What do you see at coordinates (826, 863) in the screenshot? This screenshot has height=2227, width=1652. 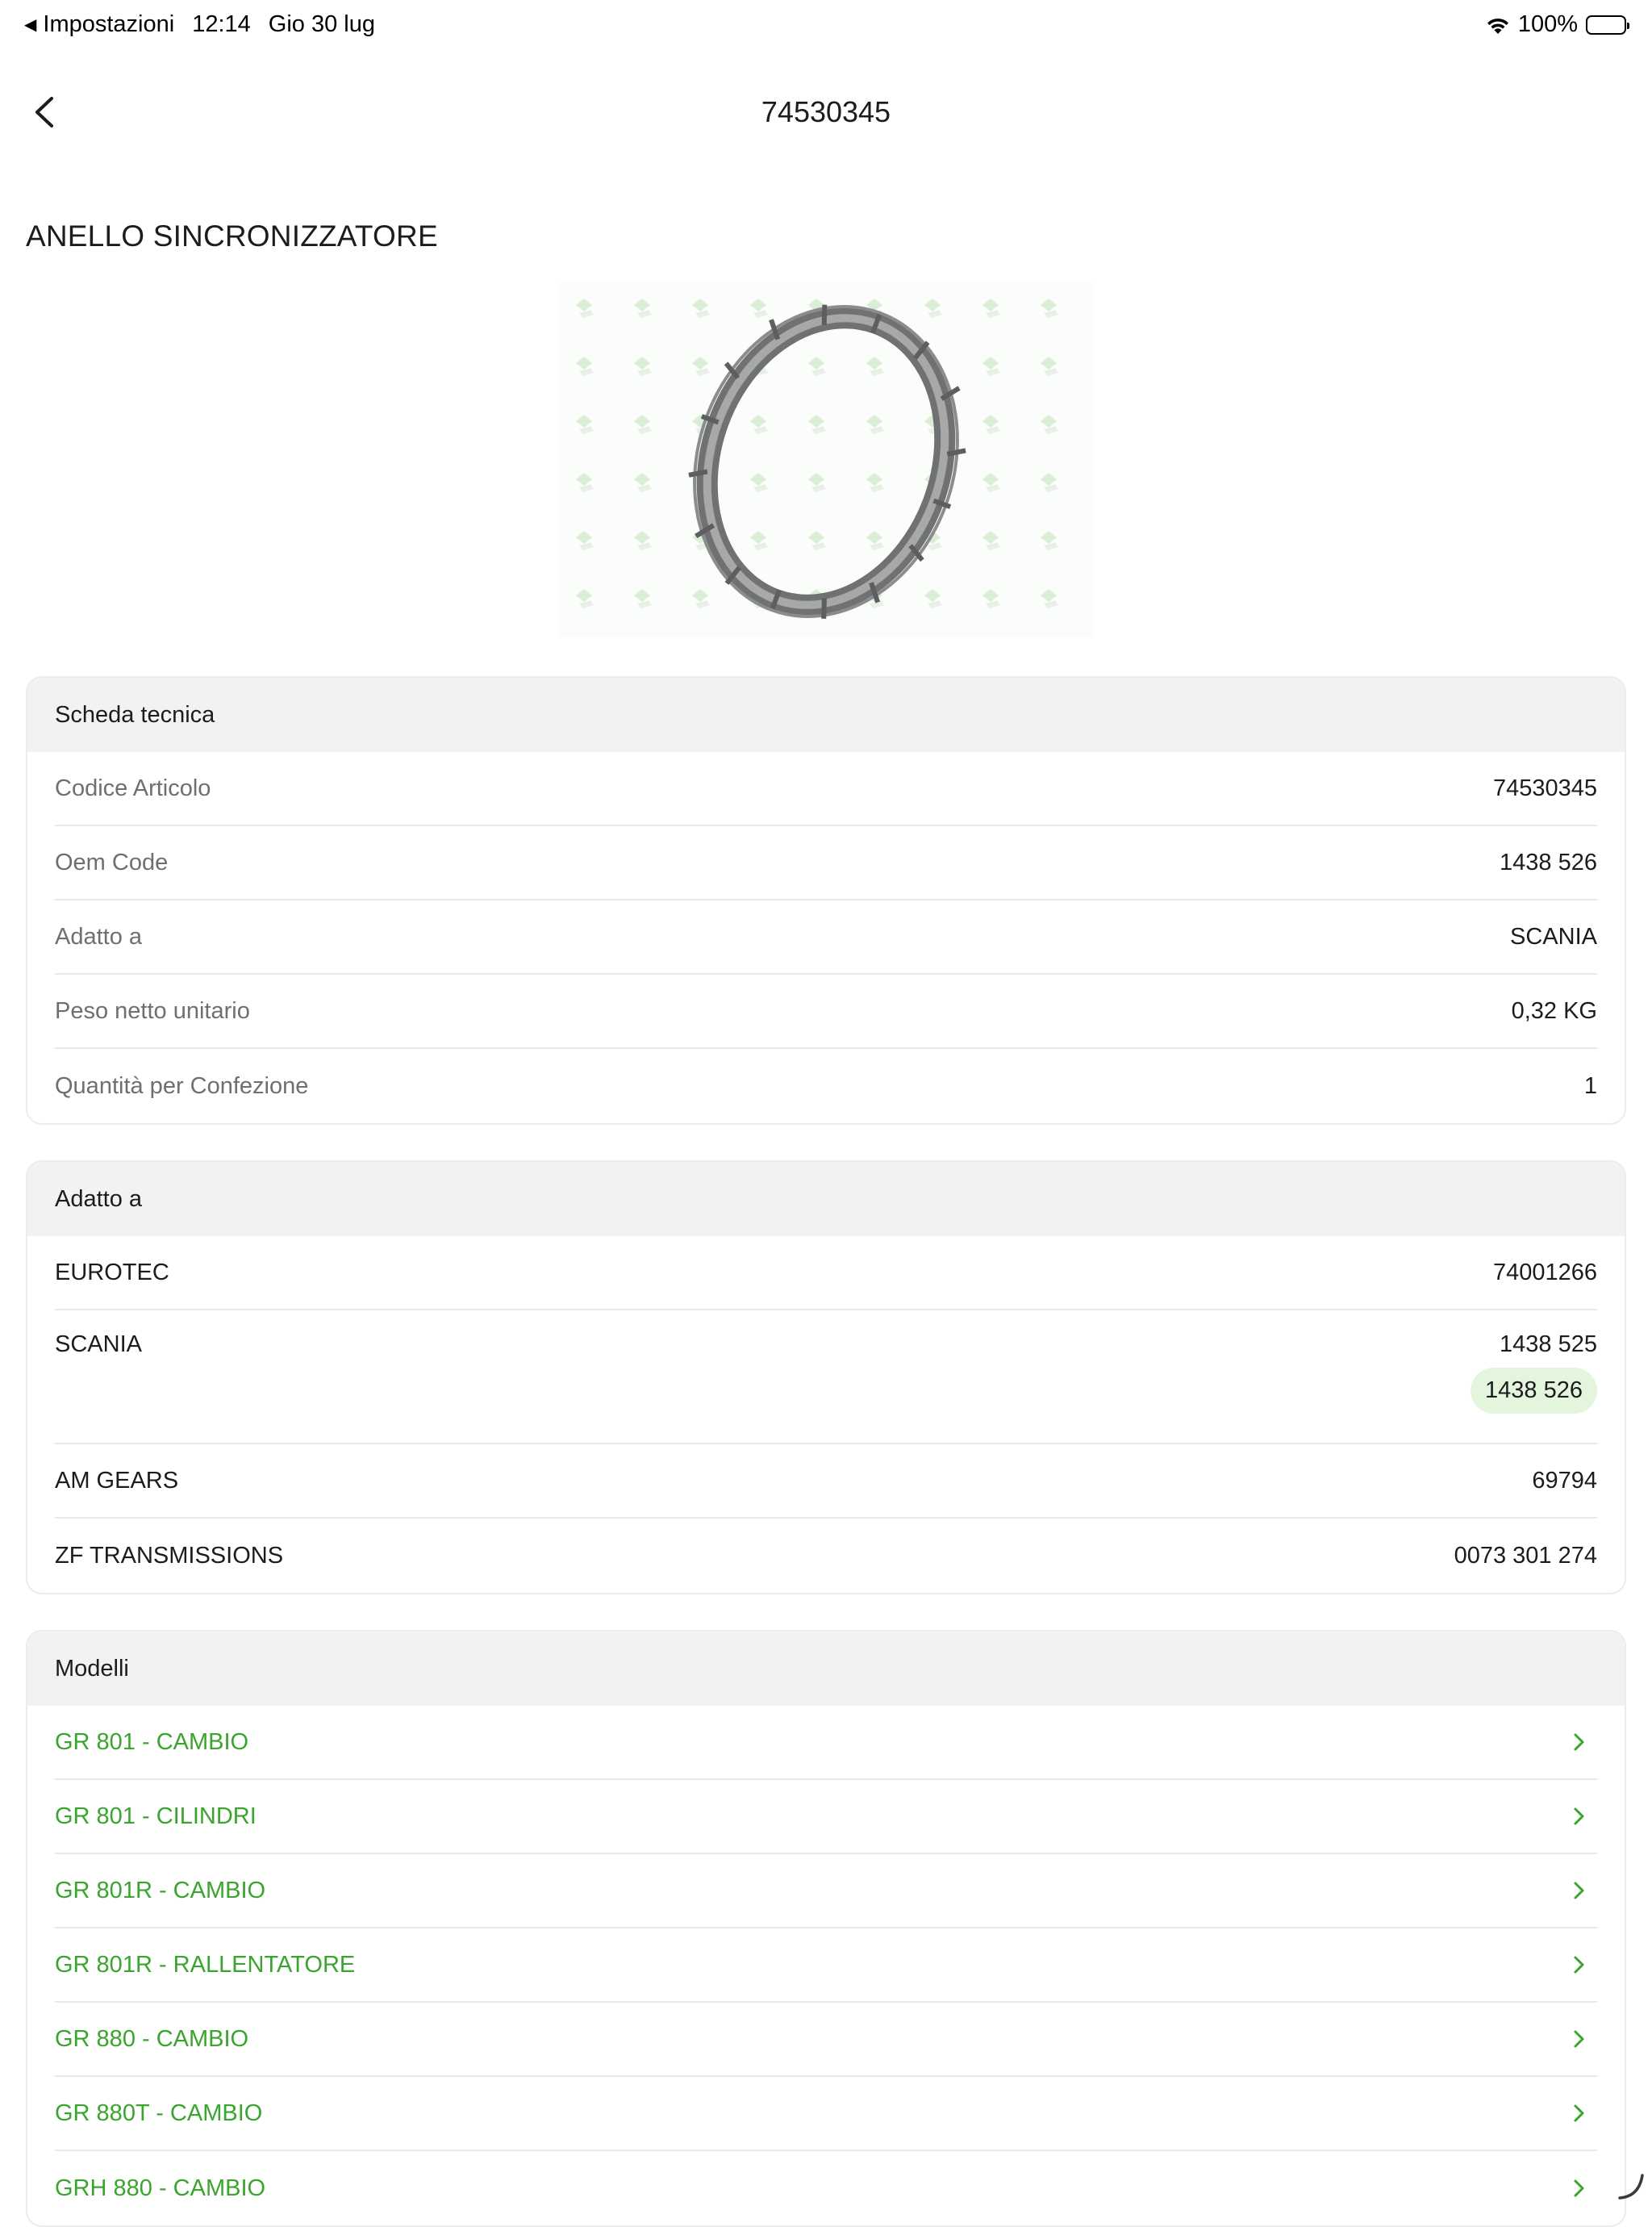 I see `spec-row: Oem Code 1438 526` at bounding box center [826, 863].